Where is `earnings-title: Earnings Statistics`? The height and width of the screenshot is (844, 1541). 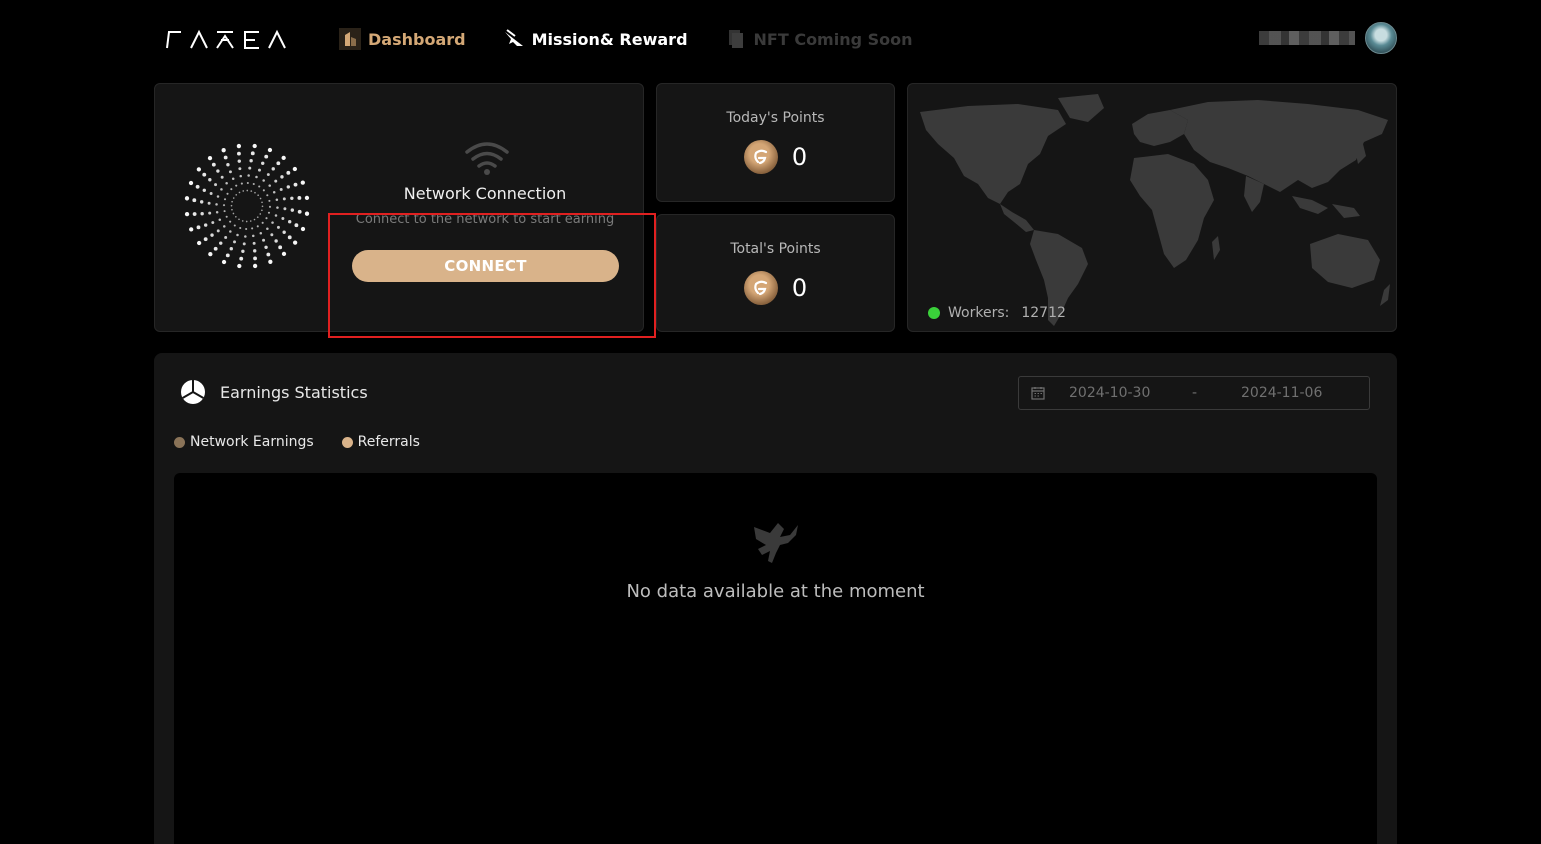 earnings-title: Earnings Statistics is located at coordinates (294, 392).